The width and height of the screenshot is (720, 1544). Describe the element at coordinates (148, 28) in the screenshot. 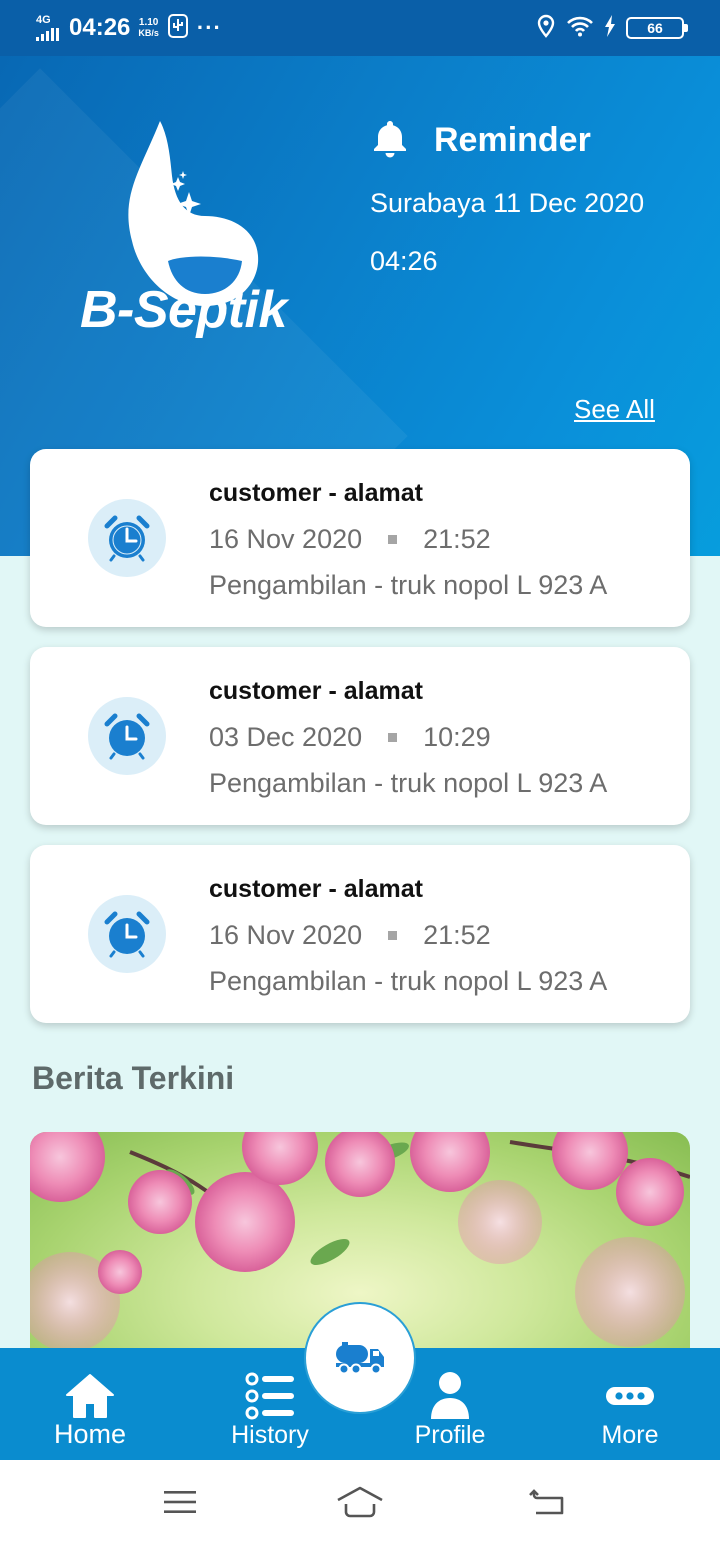

I see `network-speed: 1.10 KB/s` at that location.